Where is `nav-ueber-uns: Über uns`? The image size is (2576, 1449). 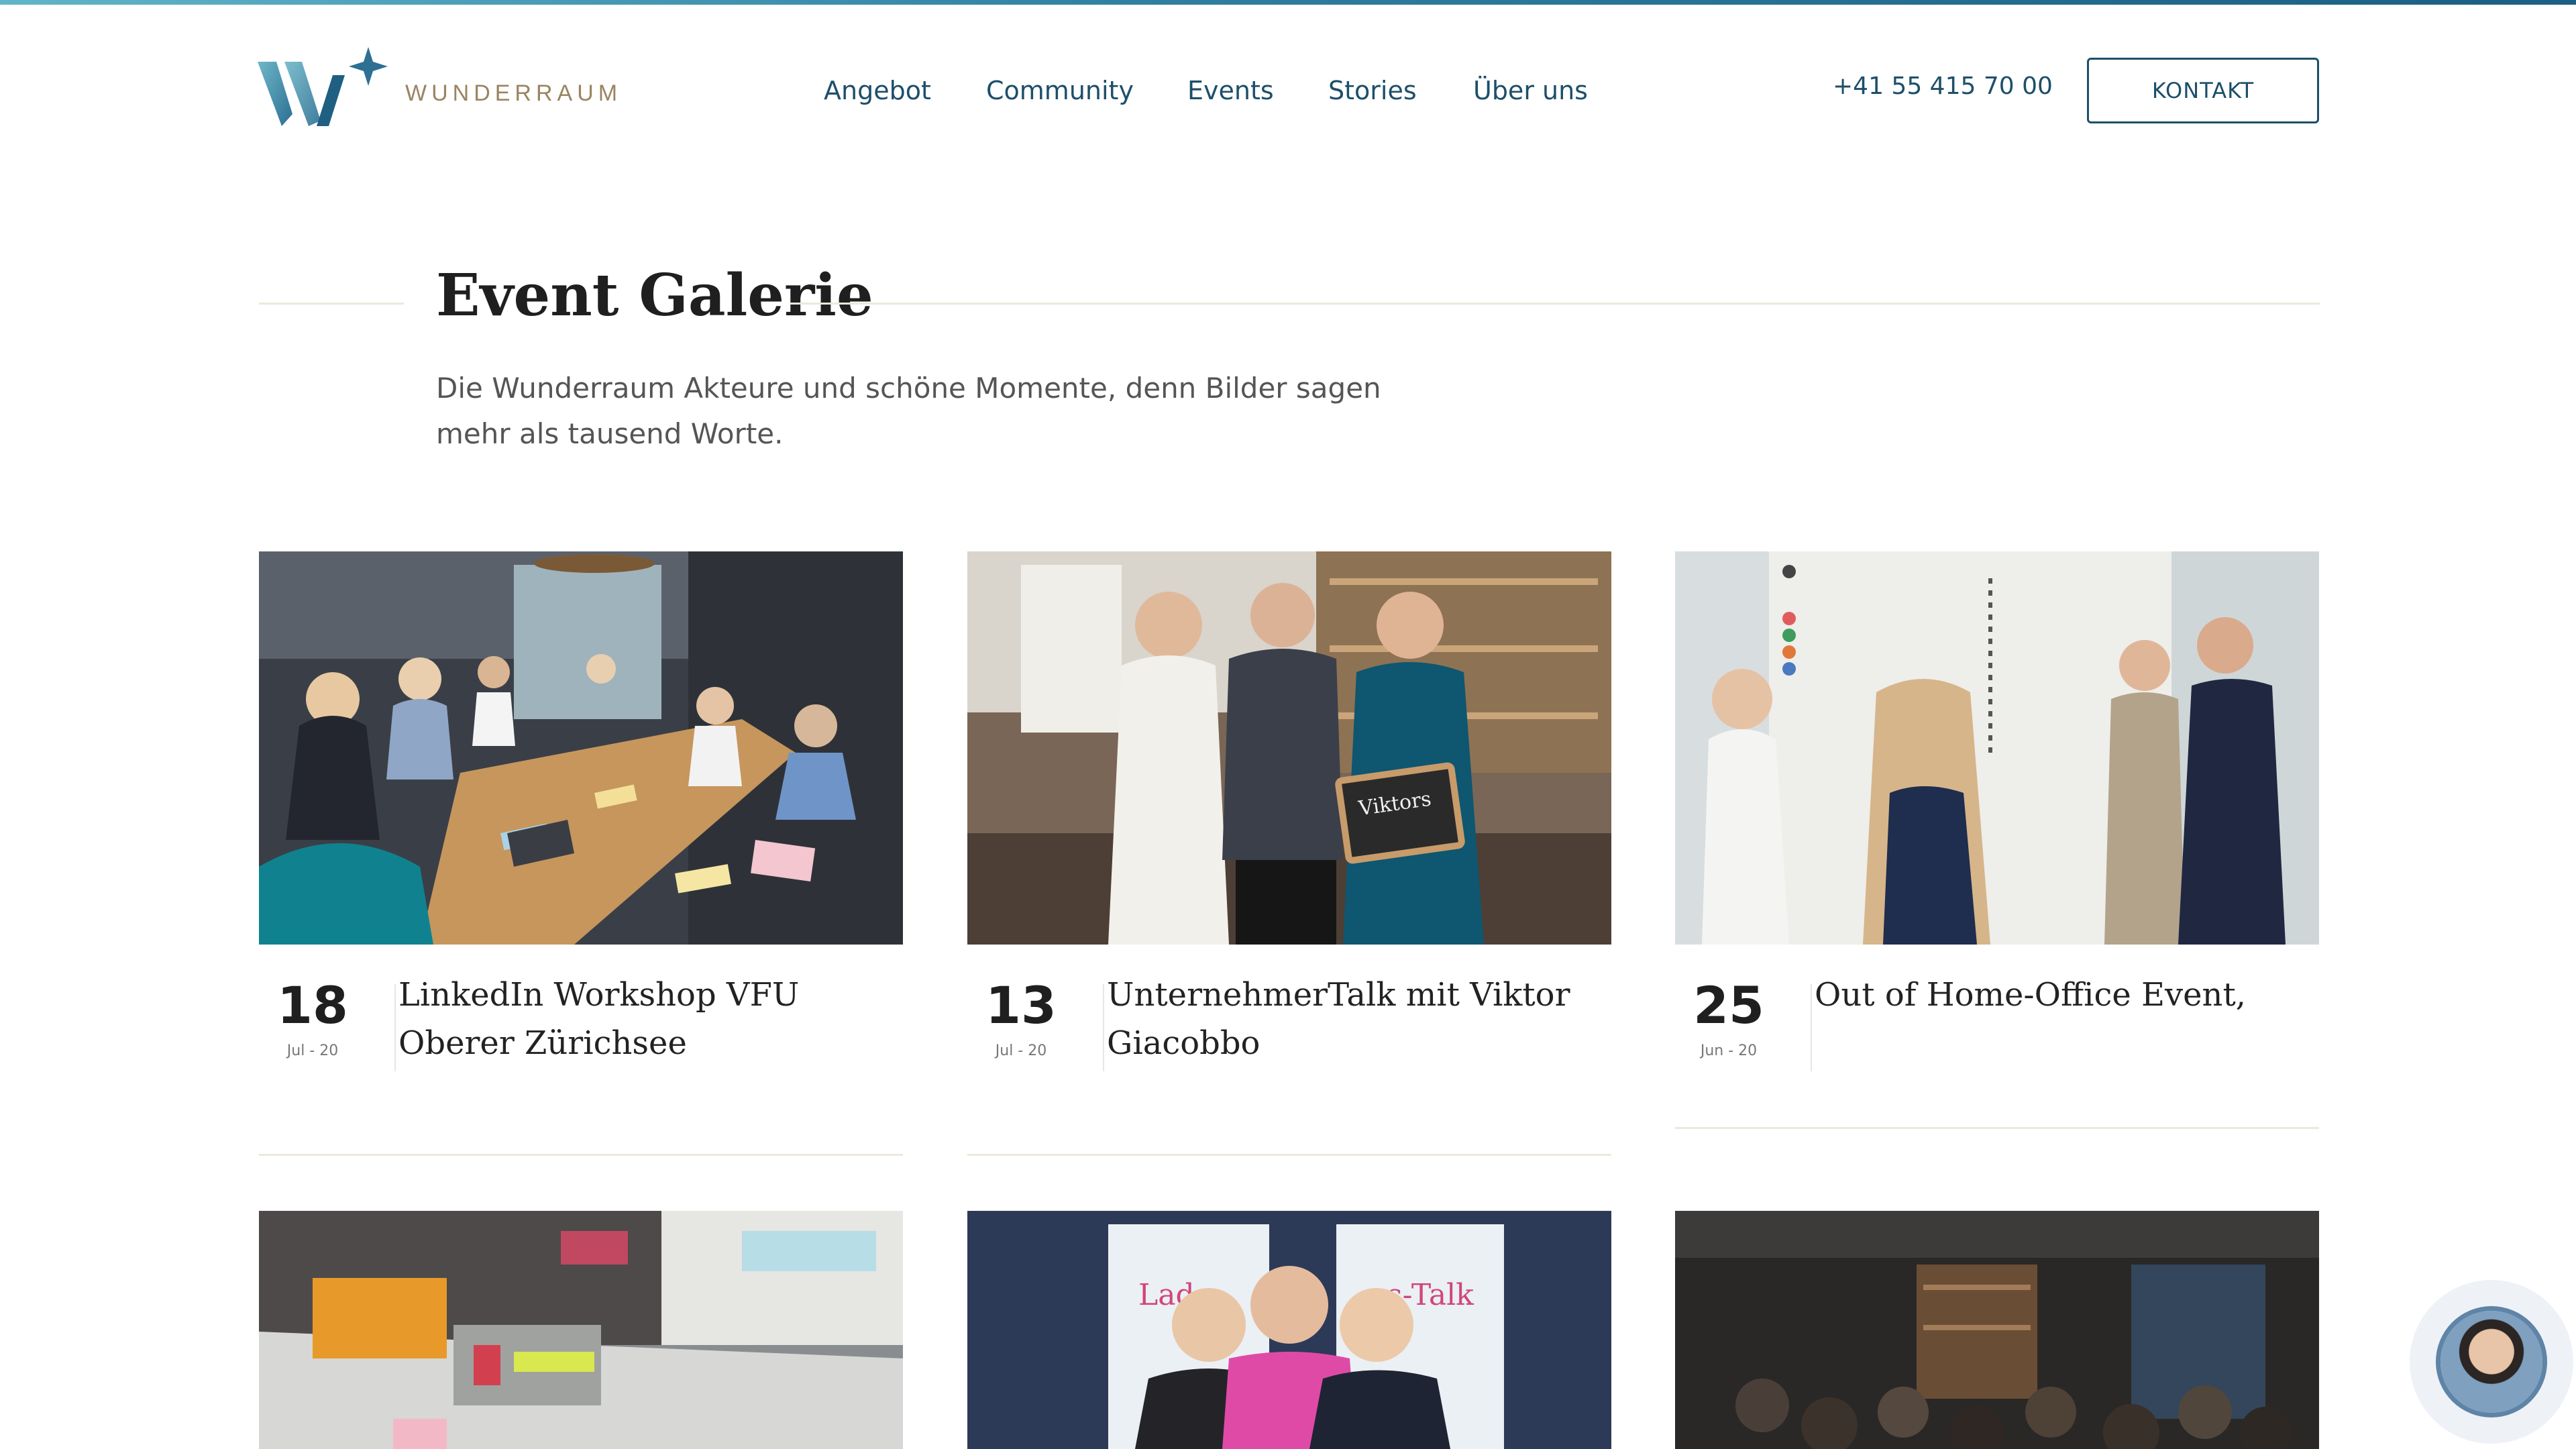
nav-ueber-uns: Über uns is located at coordinates (1530, 90).